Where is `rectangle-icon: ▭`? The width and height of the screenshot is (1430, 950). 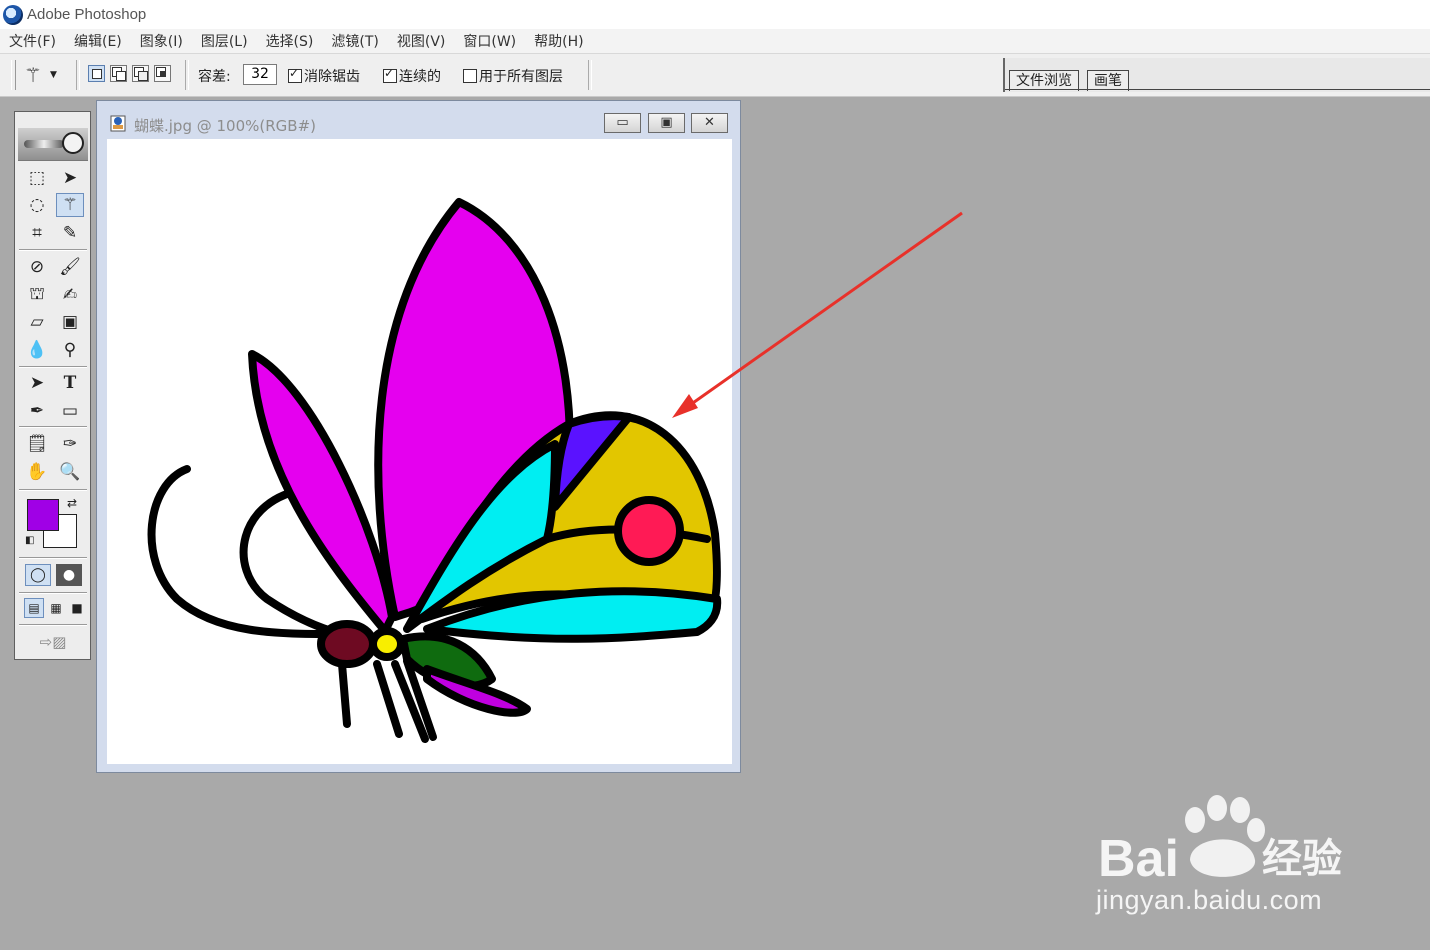 rectangle-icon: ▭ is located at coordinates (70, 411).